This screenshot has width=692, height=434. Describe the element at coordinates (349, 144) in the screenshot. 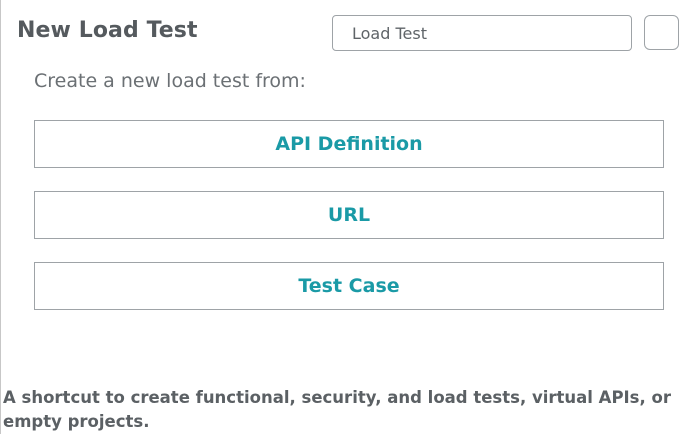

I see `api-definition-button: API Definition` at that location.